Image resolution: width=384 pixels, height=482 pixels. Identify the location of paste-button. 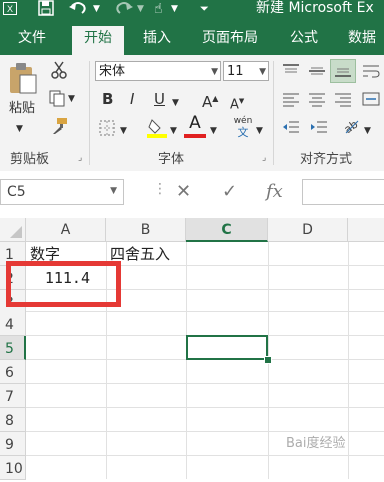
(22, 80).